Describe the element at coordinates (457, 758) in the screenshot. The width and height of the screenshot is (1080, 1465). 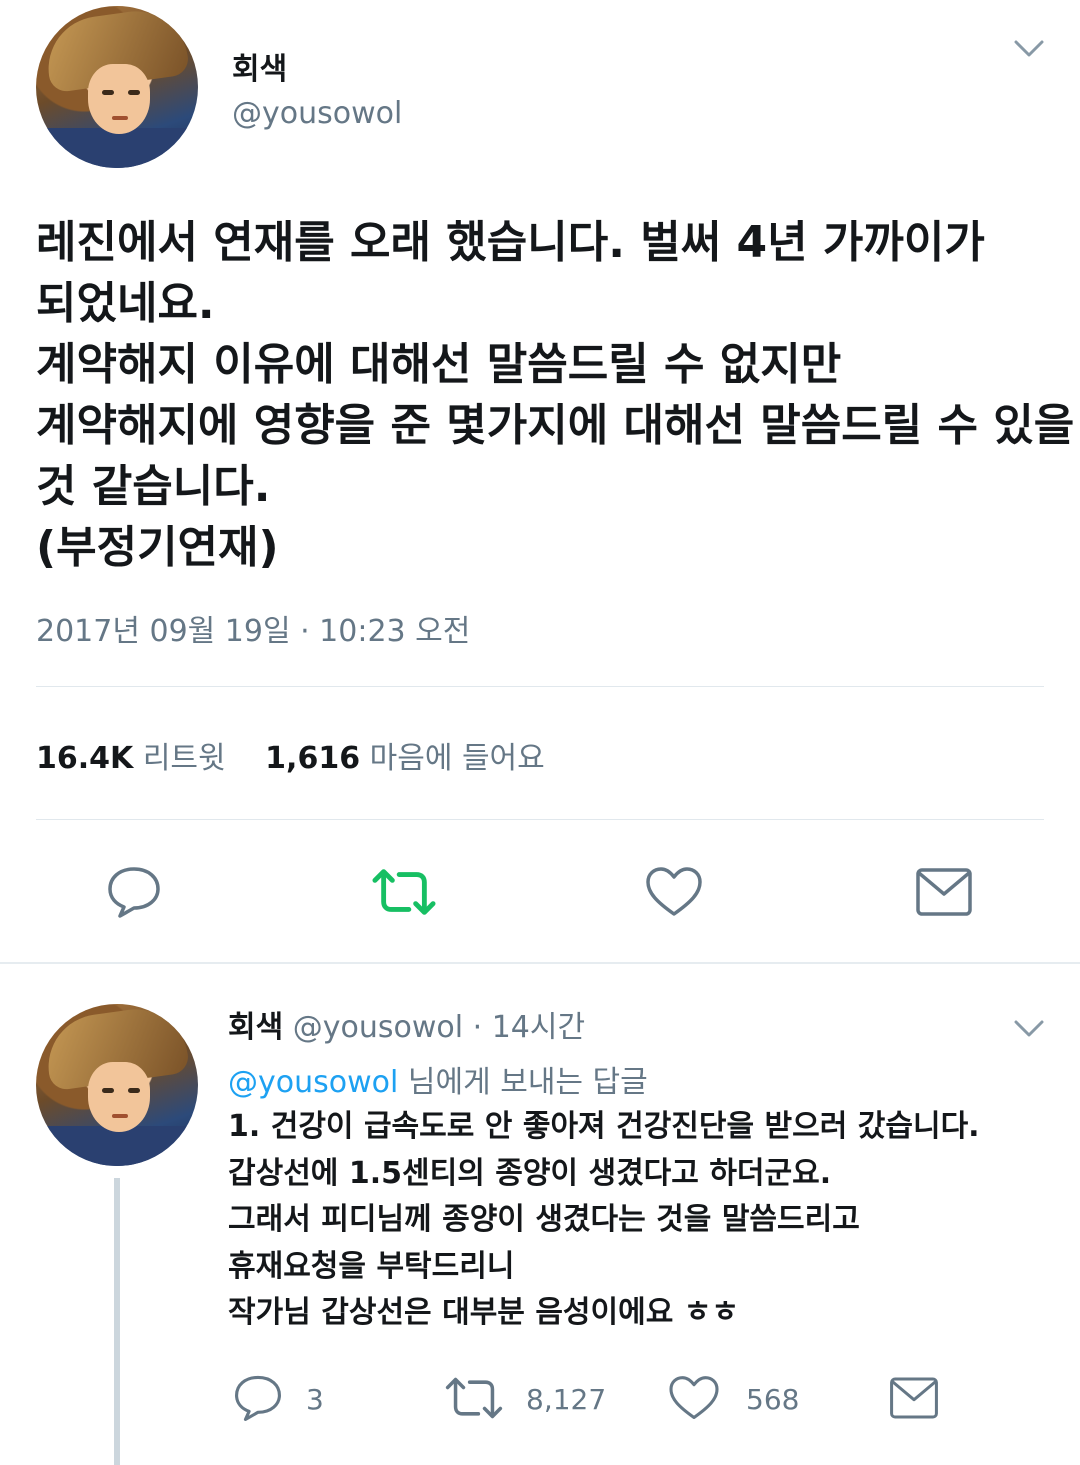
I see `likes-label: 마음에 들어요` at that location.